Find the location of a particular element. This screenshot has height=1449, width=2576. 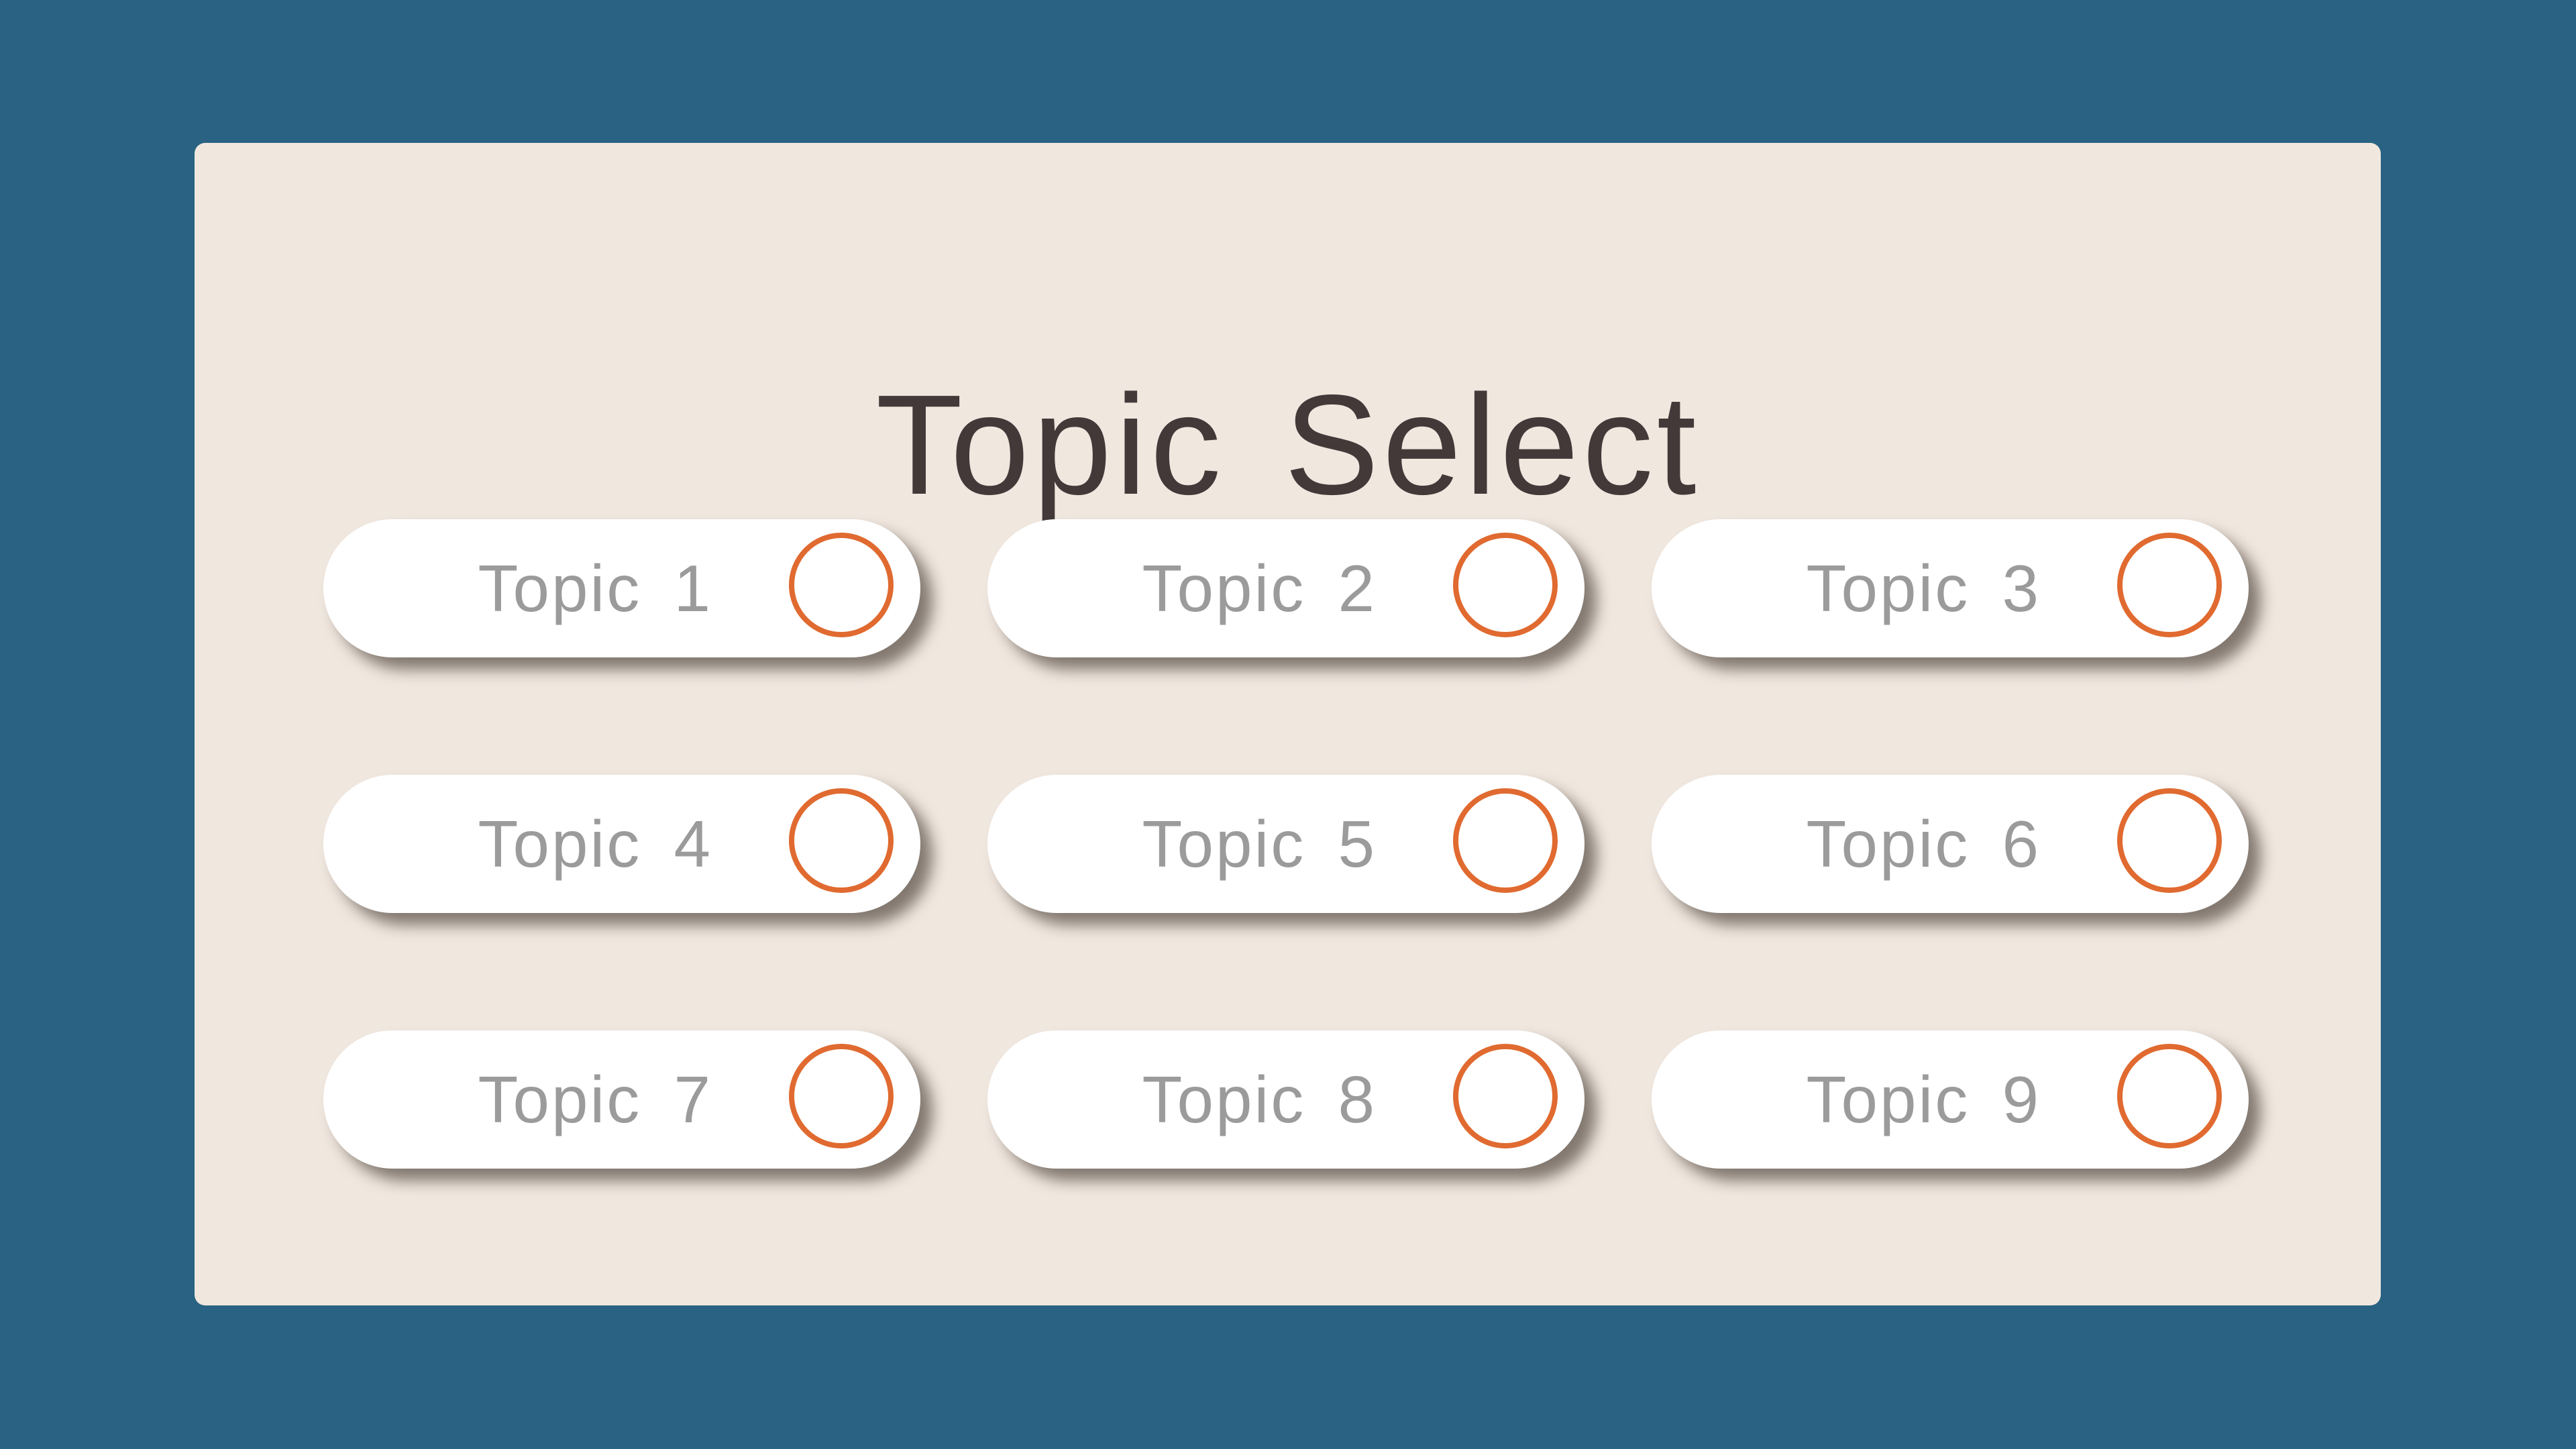

topic-option-2: Topic 2 is located at coordinates (1286, 588).